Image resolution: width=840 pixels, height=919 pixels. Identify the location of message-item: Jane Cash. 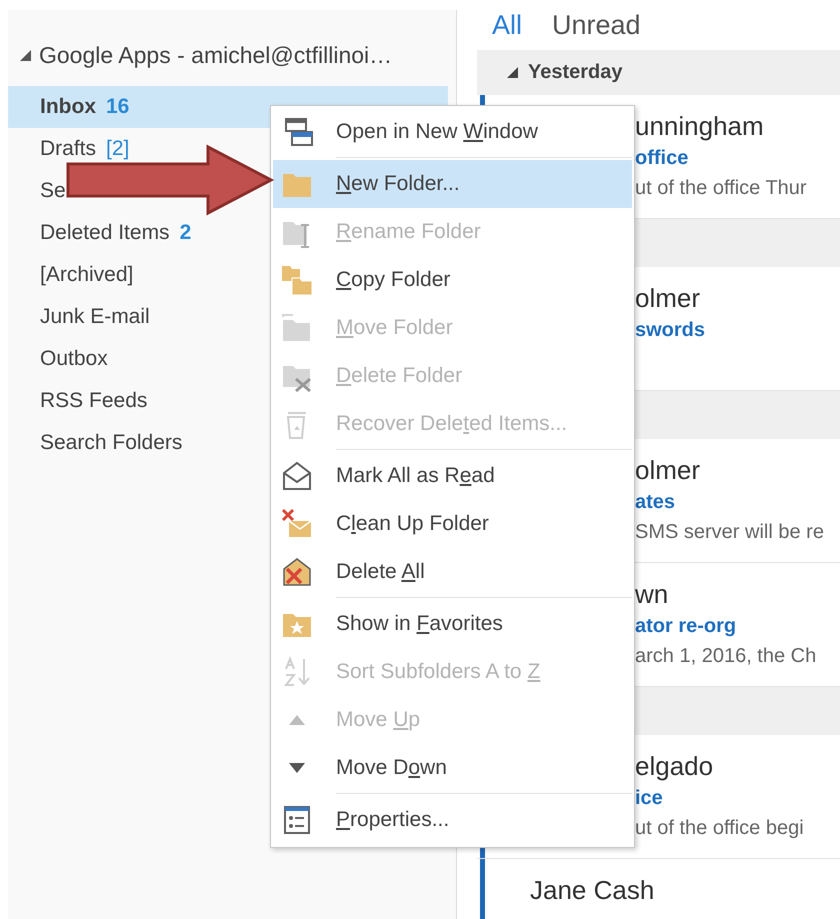
(658, 889).